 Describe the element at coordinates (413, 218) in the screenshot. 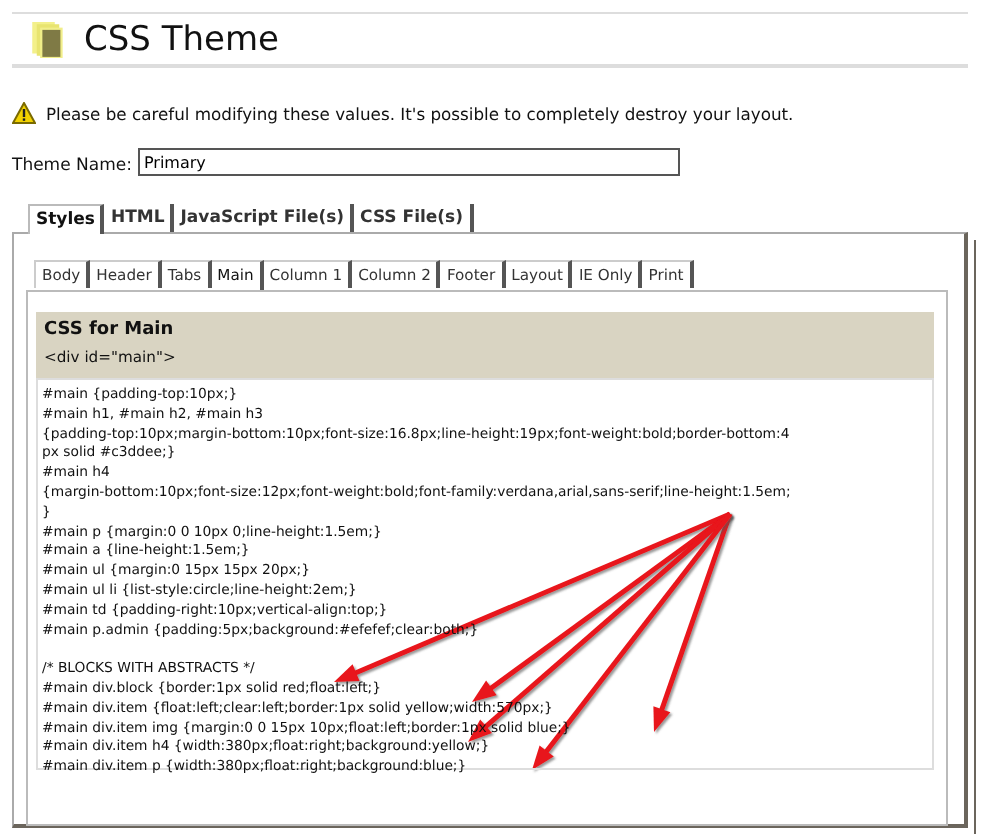

I see `tab: CSS File(s)` at that location.